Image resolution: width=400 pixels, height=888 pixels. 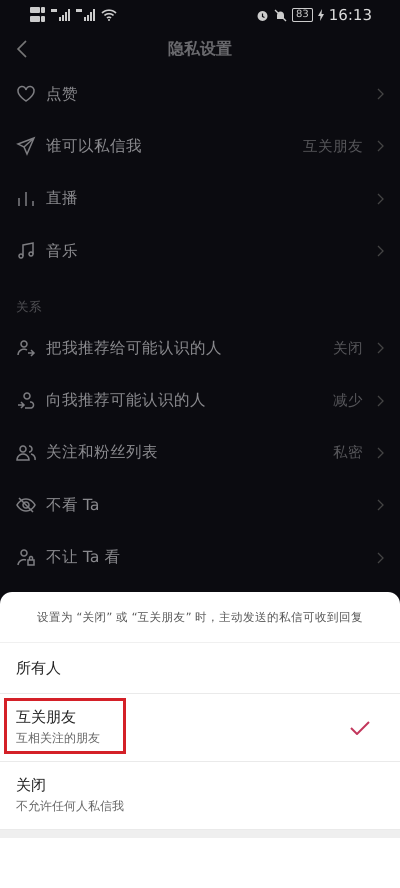 What do you see at coordinates (26, 94) in the screenshot?
I see `heart-icon` at bounding box center [26, 94].